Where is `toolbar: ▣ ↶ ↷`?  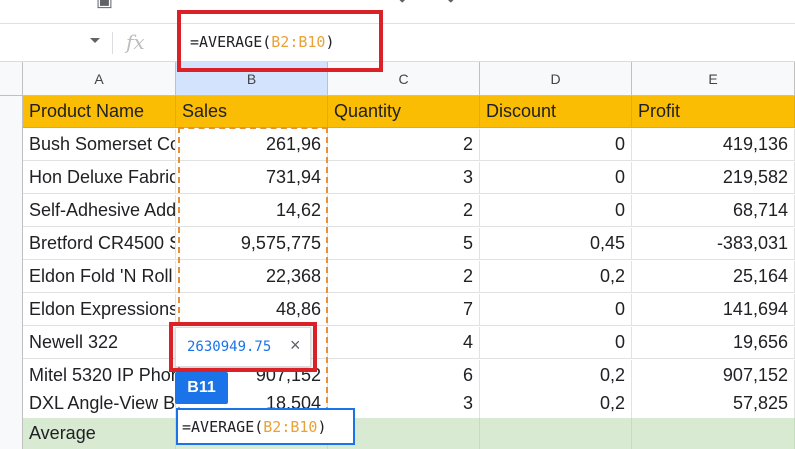
toolbar: ▣ ↶ ↷ is located at coordinates (397, 12).